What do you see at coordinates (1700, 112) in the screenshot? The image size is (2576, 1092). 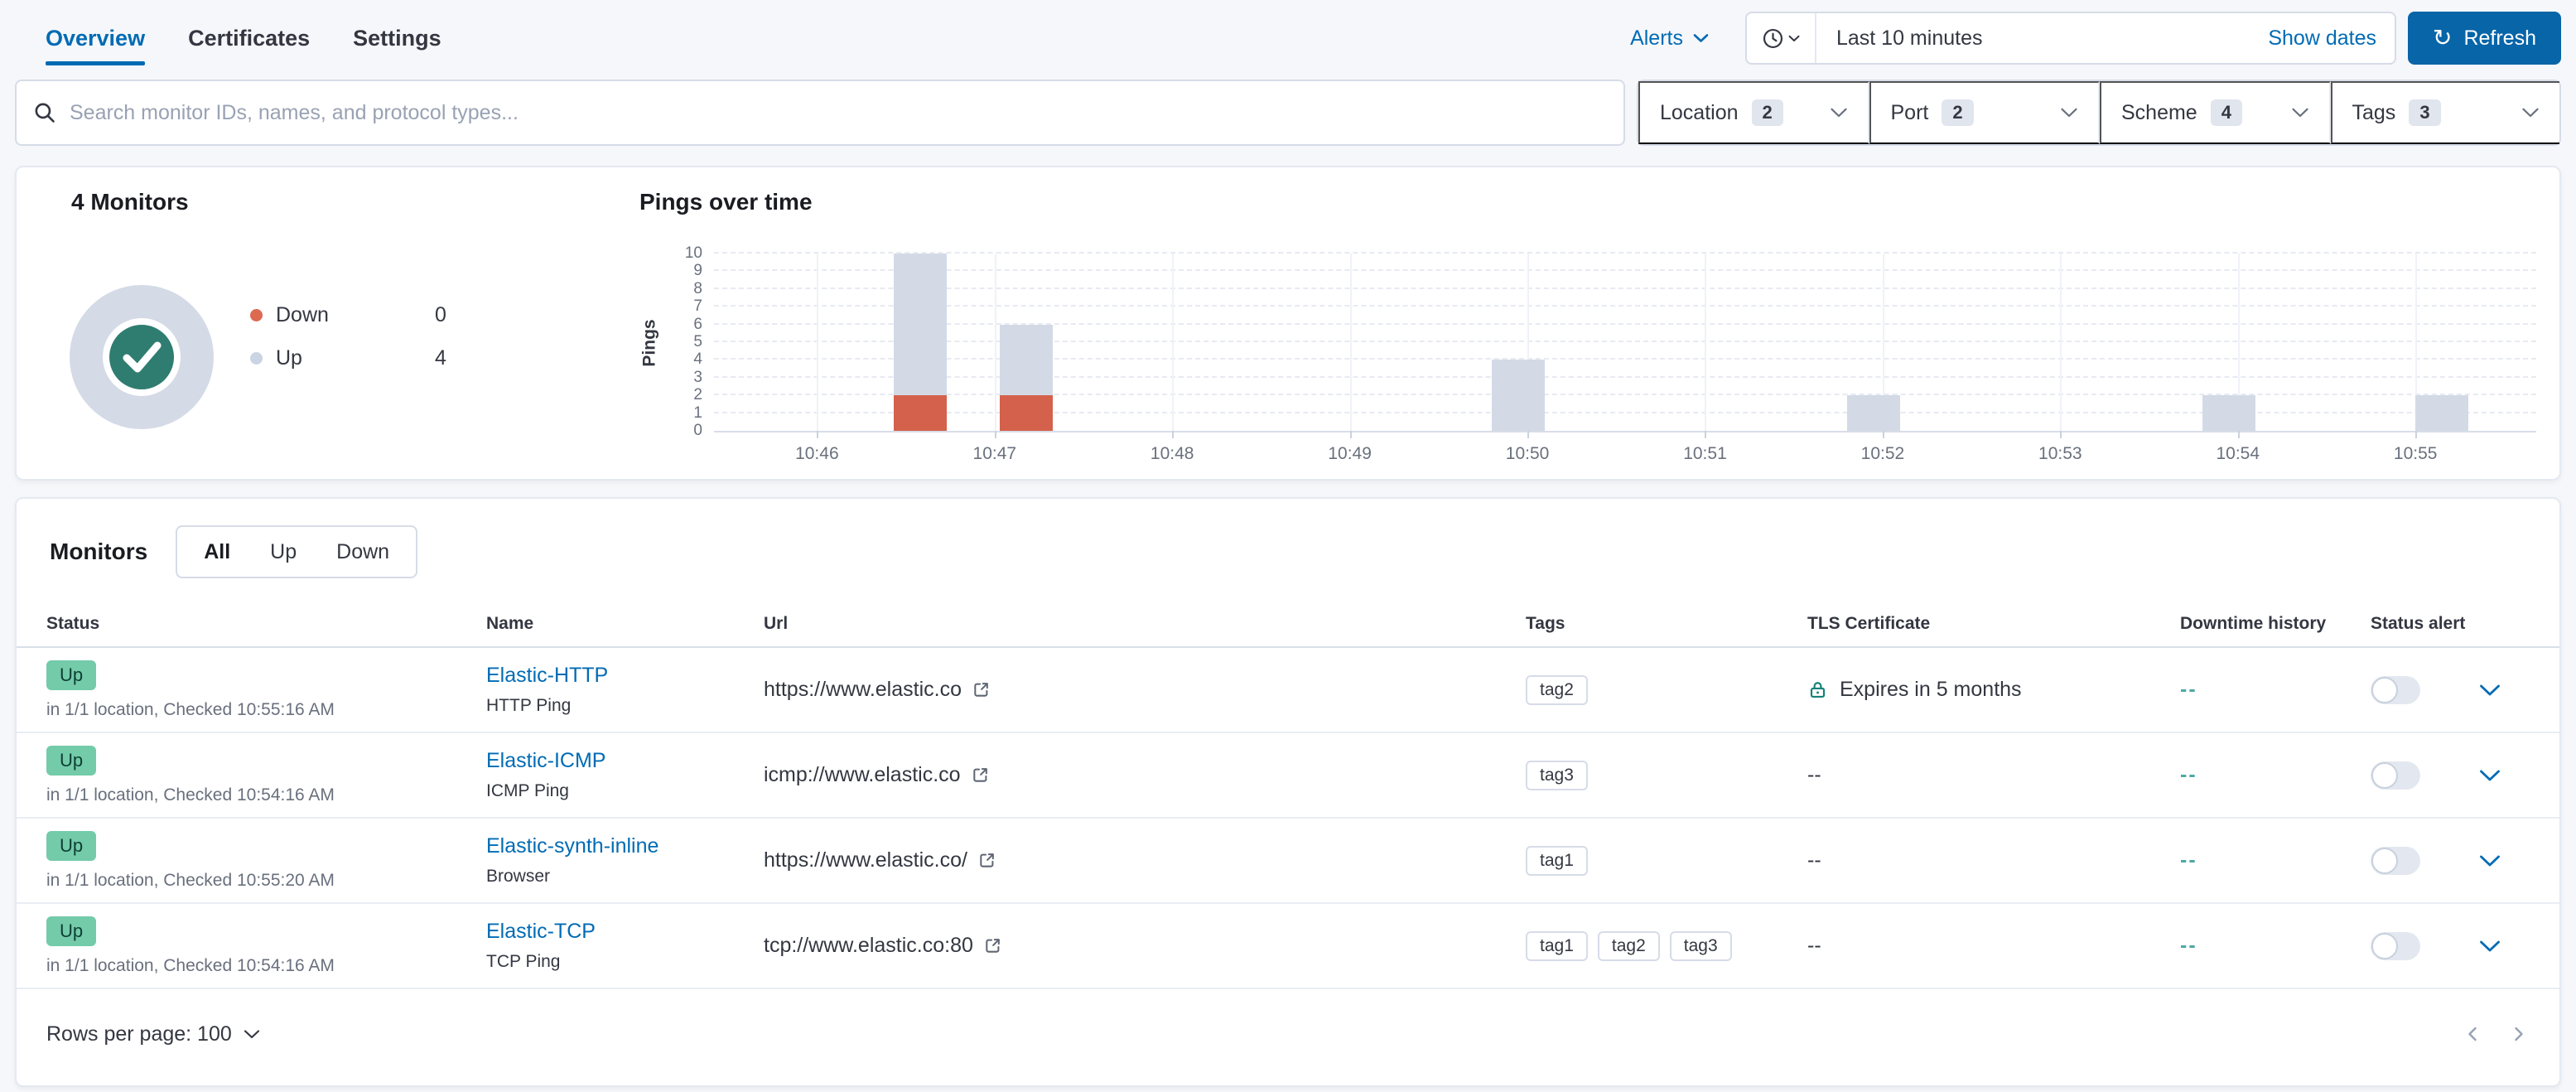 I see `filter-label: Location` at bounding box center [1700, 112].